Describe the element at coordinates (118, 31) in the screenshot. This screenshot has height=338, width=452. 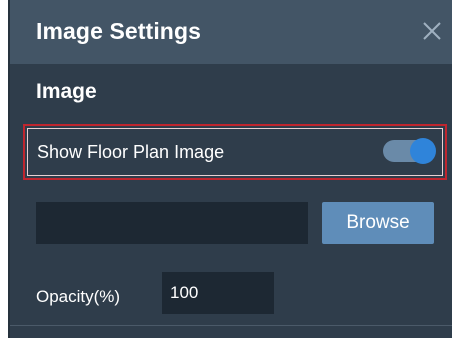
I see `dialog-title: Image Settings` at that location.